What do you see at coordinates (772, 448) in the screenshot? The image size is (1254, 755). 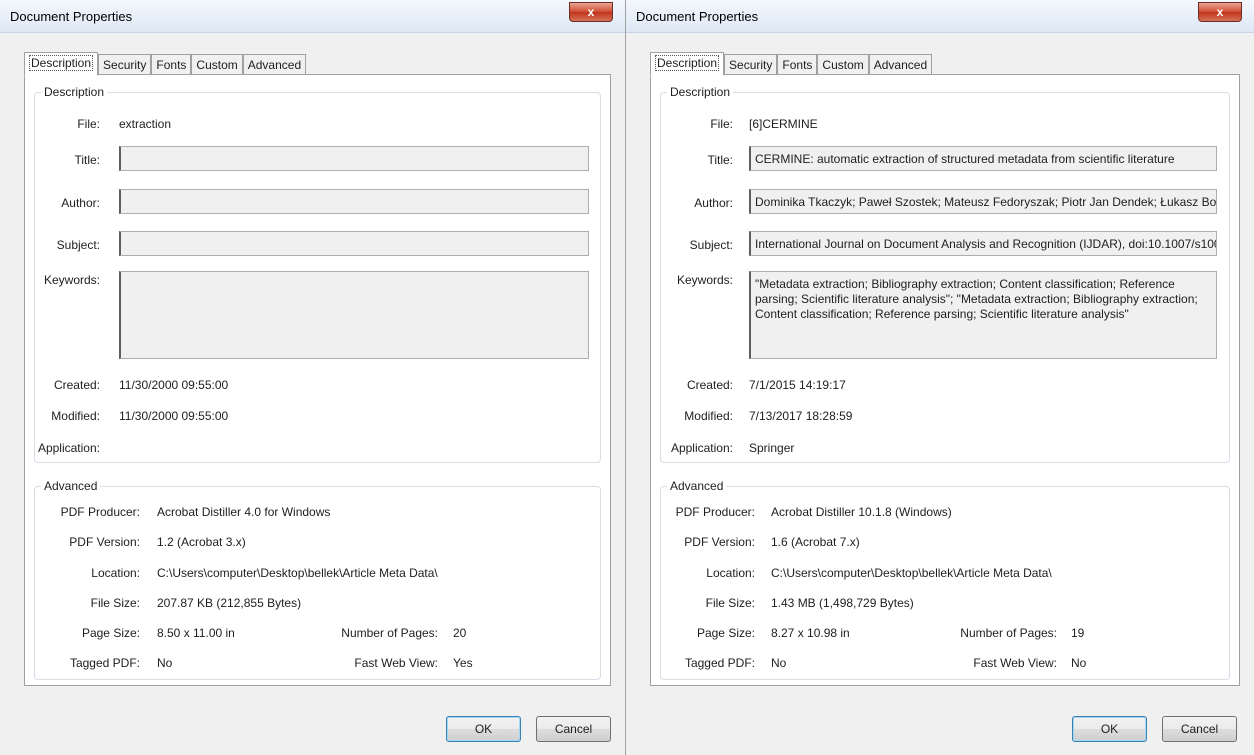 I see `application-value: Springer` at bounding box center [772, 448].